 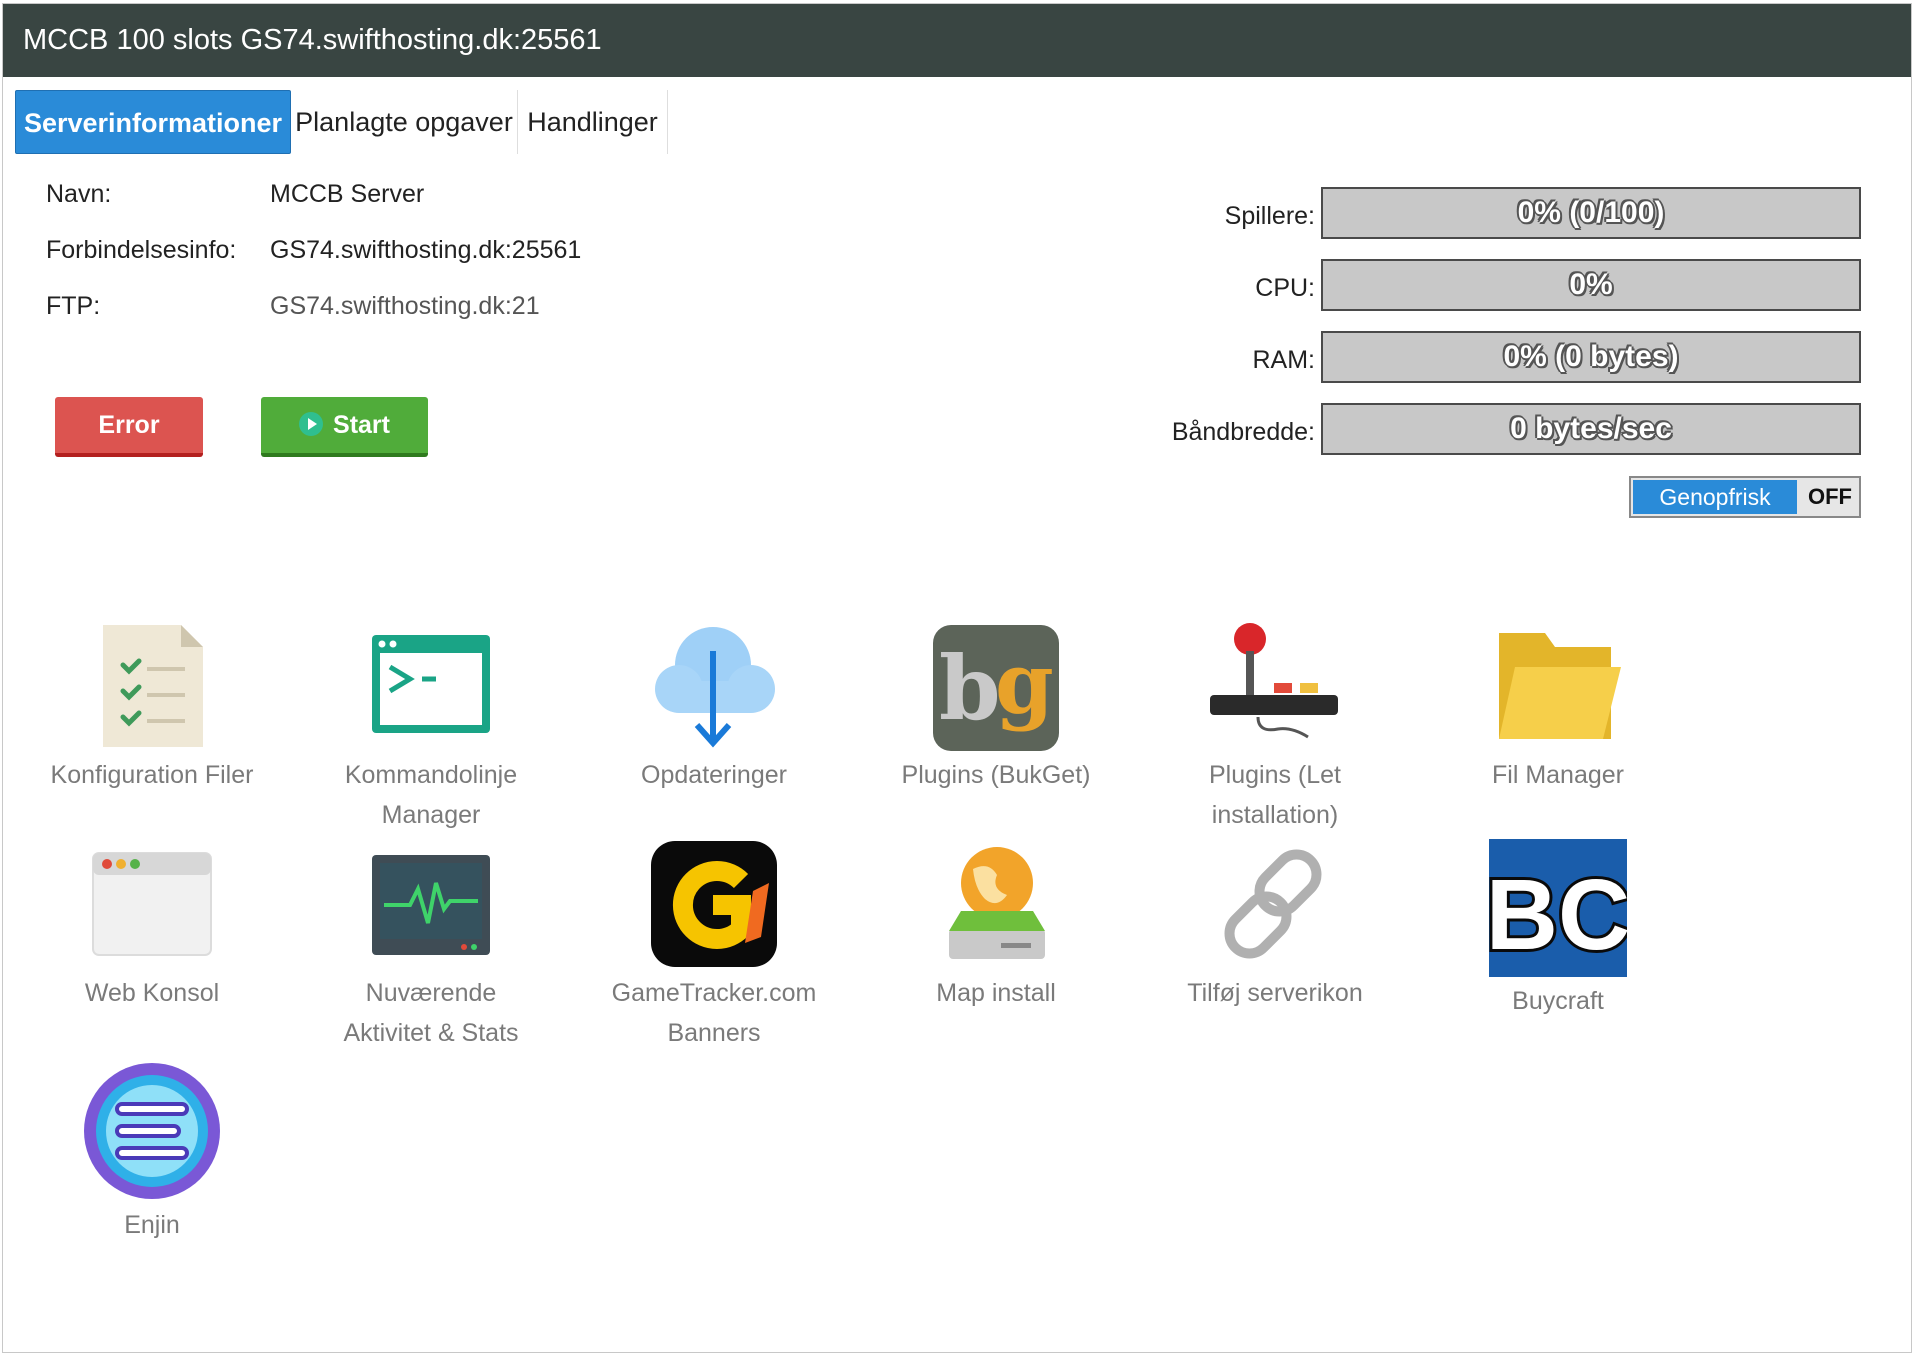 I want to click on tile-label: Opdateringer, so click(x=714, y=775).